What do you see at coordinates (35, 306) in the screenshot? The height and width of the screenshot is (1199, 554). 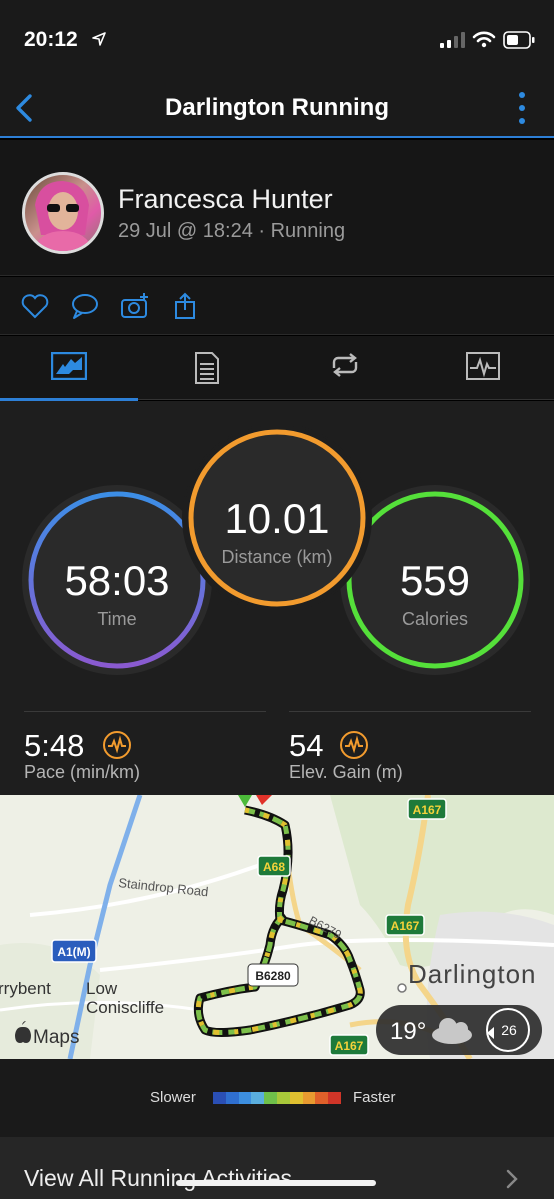 I see `like-heart-icon` at bounding box center [35, 306].